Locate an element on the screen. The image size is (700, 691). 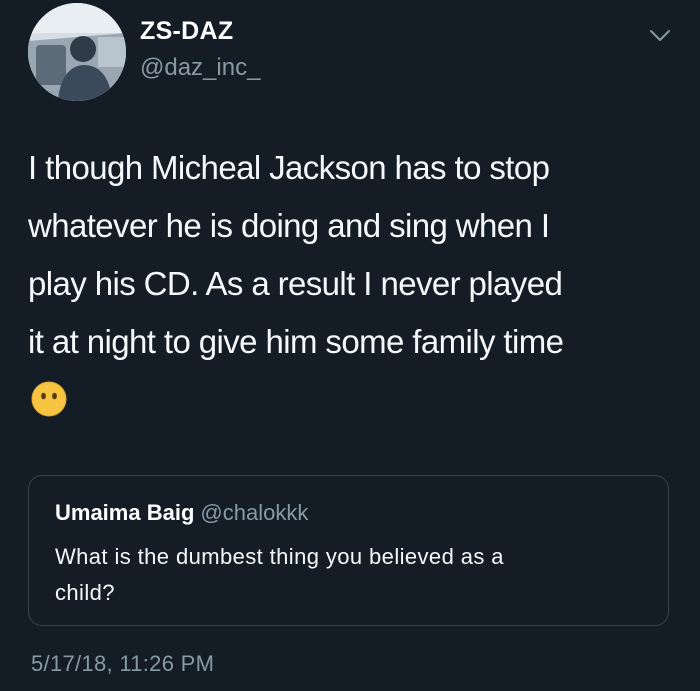
quoted-tweet-header: Umaima Baig @chalokkk is located at coordinates (181, 513).